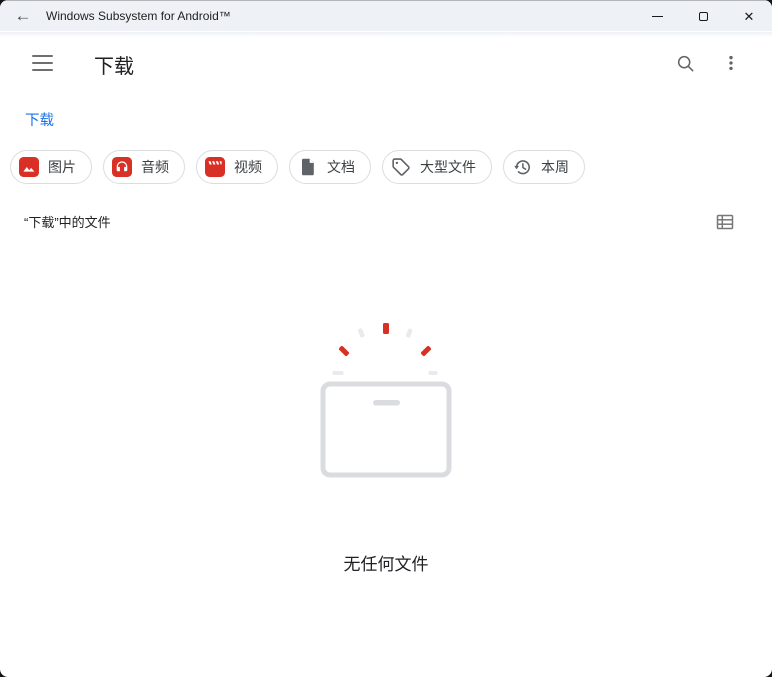 The width and height of the screenshot is (772, 677). Describe the element at coordinates (555, 167) in the screenshot. I see `chip-label: 本周` at that location.